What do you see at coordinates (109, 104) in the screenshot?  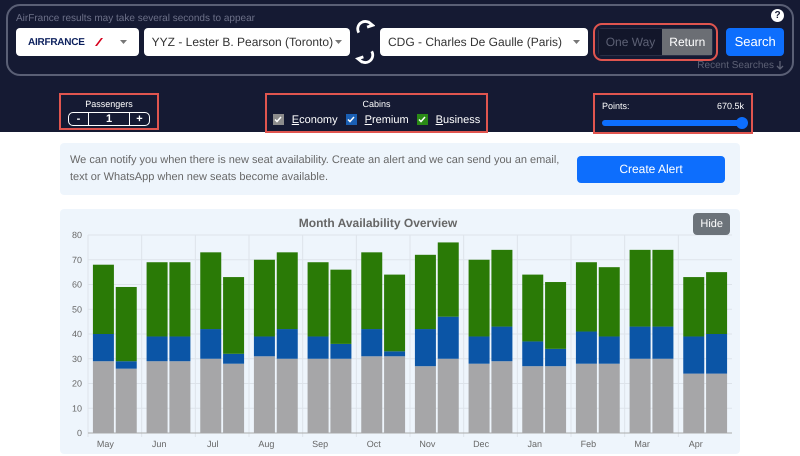 I see `passengers-label: Passengers` at bounding box center [109, 104].